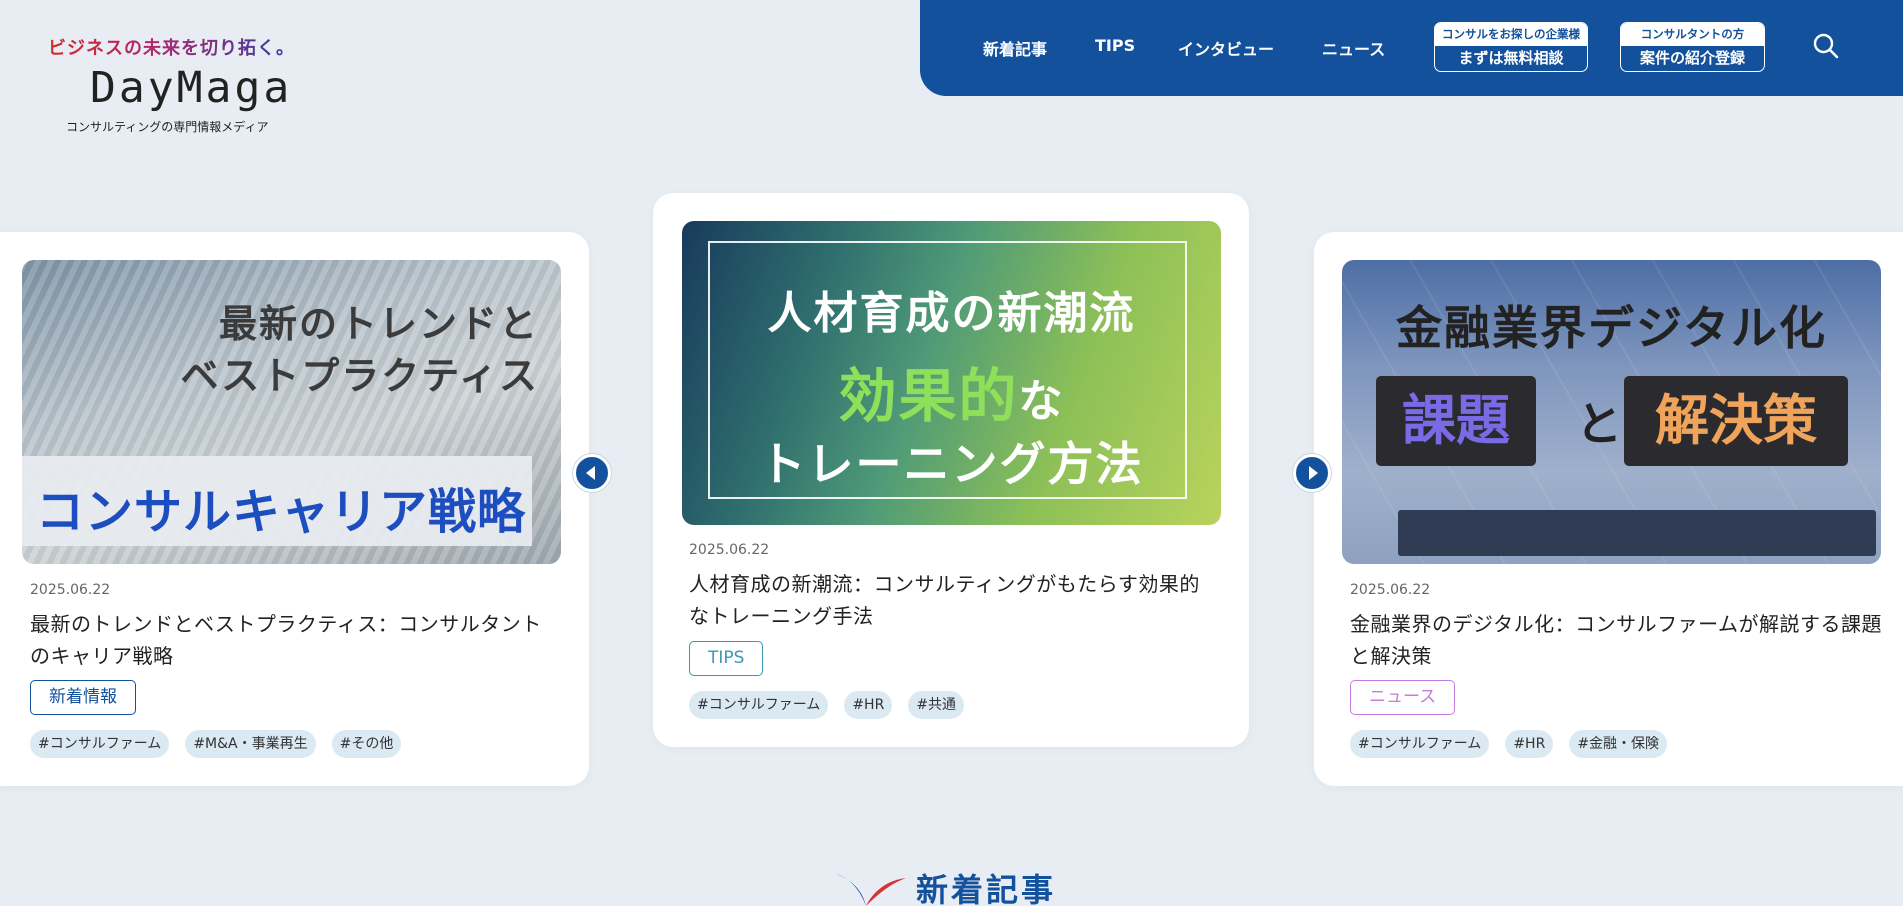  Describe the element at coordinates (359, 376) in the screenshot. I see `thumbnail-line: ベストプラクティス` at that location.